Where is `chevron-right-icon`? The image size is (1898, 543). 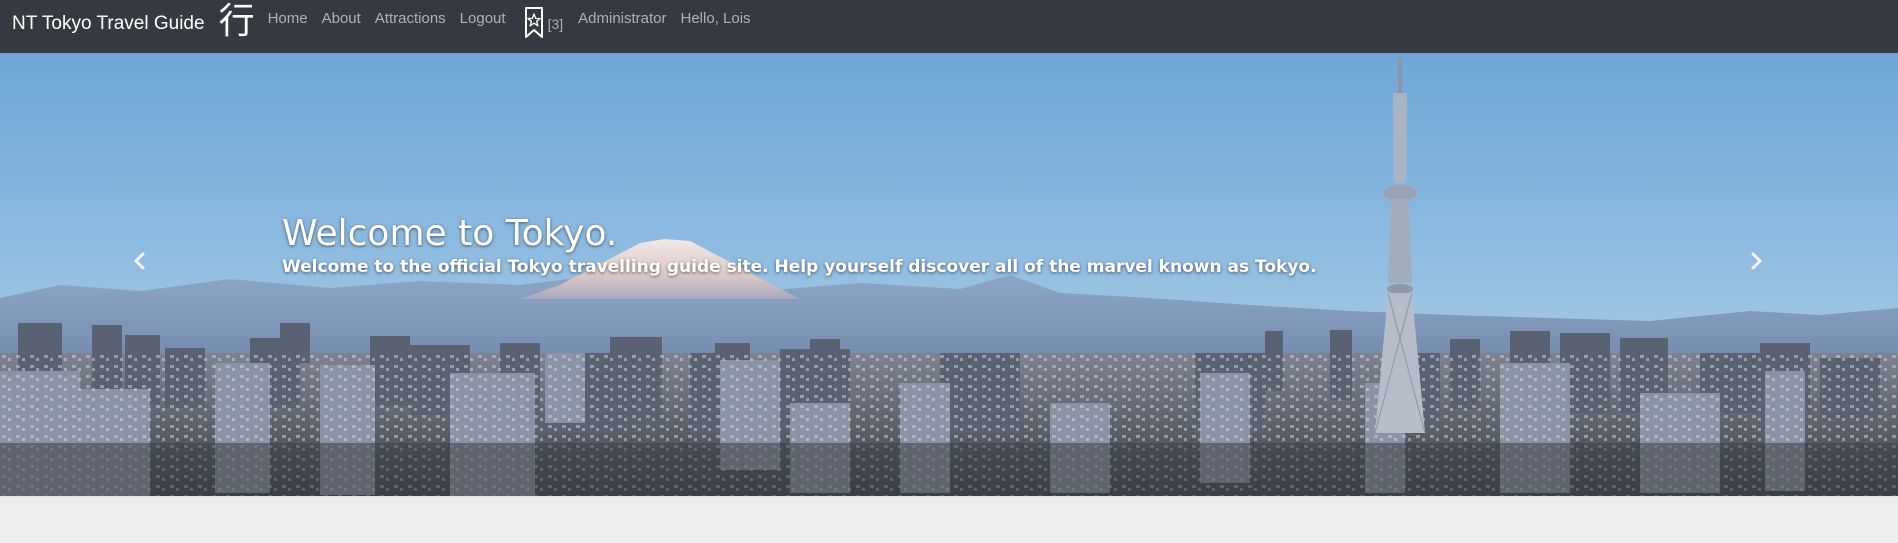
chevron-right-icon is located at coordinates (1756, 263).